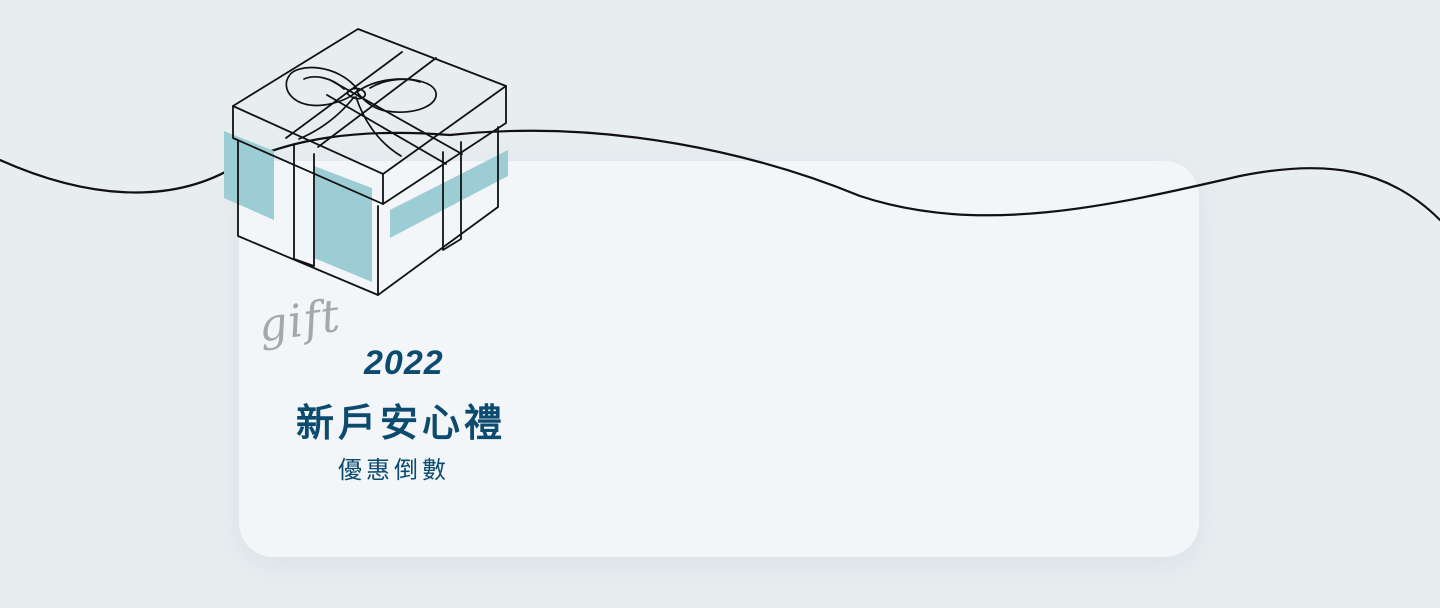  Describe the element at coordinates (404, 363) in the screenshot. I see `promo-year: 2022` at that location.